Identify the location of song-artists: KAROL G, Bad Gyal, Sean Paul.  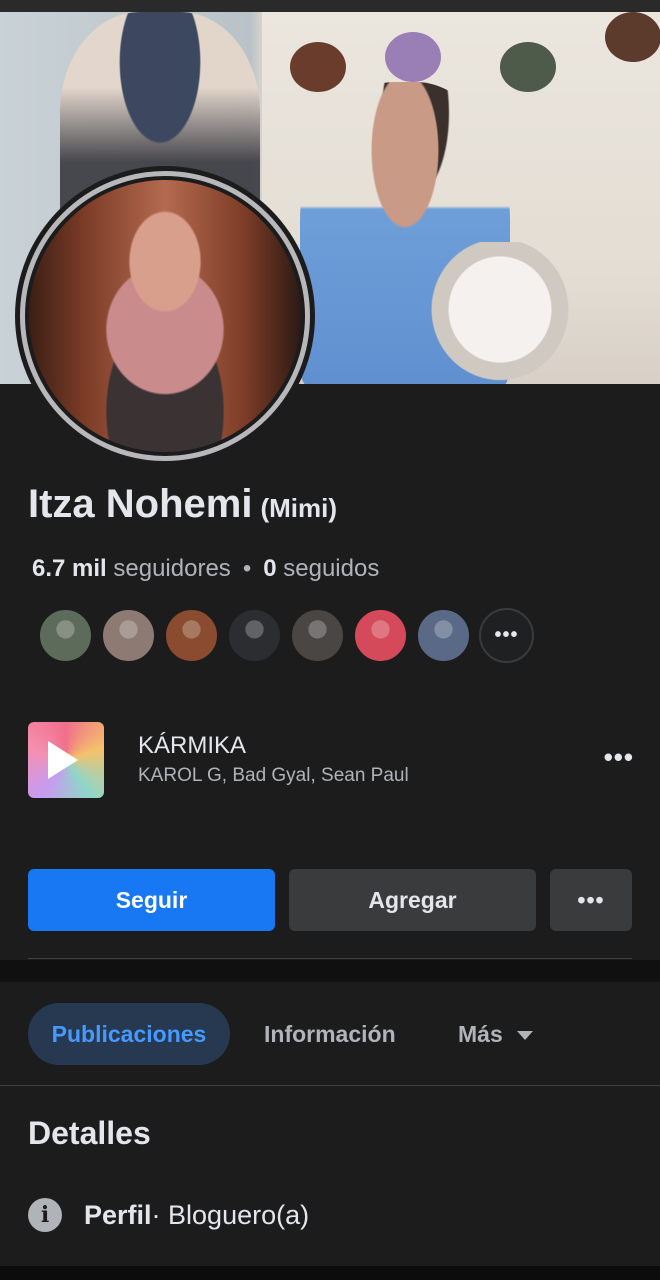
(273, 775).